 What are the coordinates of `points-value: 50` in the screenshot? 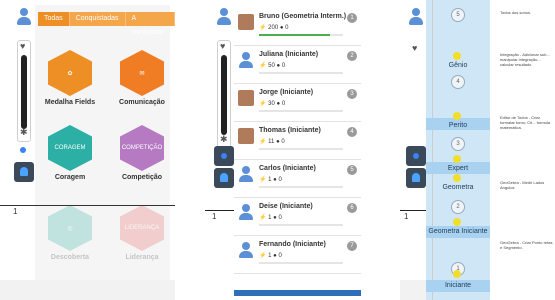 It's located at (271, 66).